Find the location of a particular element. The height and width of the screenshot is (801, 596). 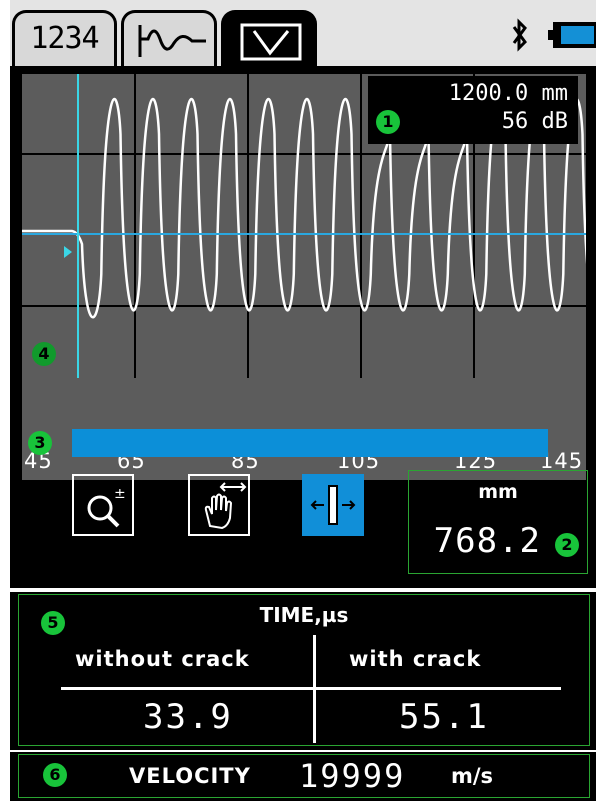

gate-move-icon is located at coordinates (333, 505).